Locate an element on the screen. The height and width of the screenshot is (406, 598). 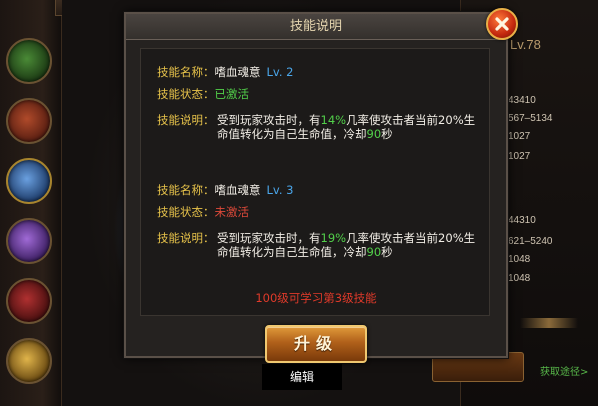
skill-status-row: 技能状态：已激活 is located at coordinates (203, 94).